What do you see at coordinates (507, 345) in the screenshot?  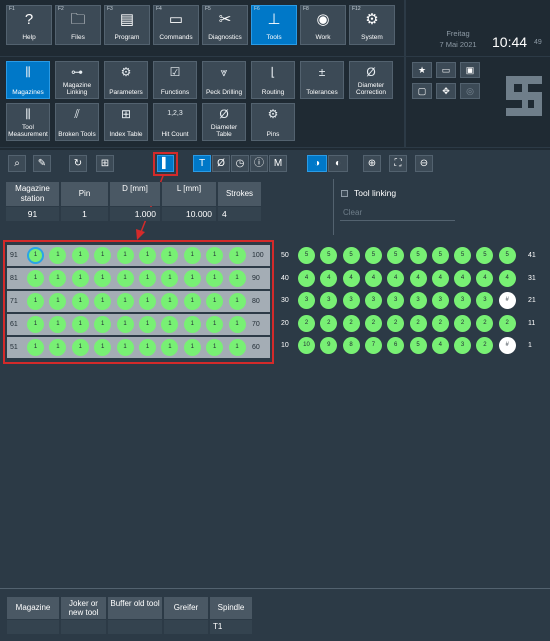 I see `magazine-pin: #` at bounding box center [507, 345].